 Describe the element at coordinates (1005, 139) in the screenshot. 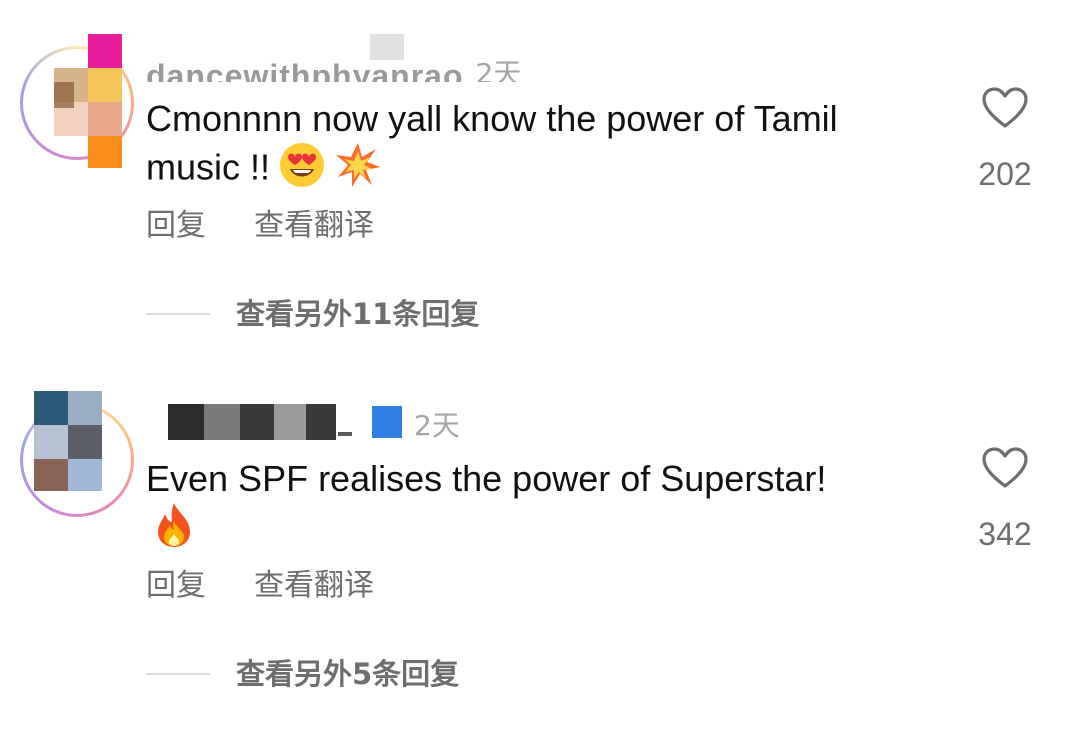

I see `like-control: 202` at that location.